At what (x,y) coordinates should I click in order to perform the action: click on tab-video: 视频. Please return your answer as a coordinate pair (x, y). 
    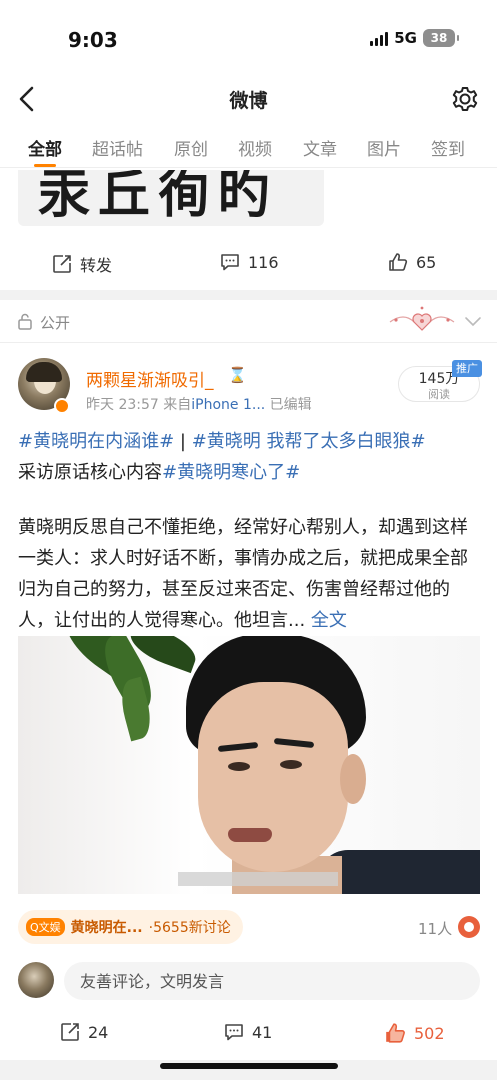
    Looking at the image, I should click on (255, 147).